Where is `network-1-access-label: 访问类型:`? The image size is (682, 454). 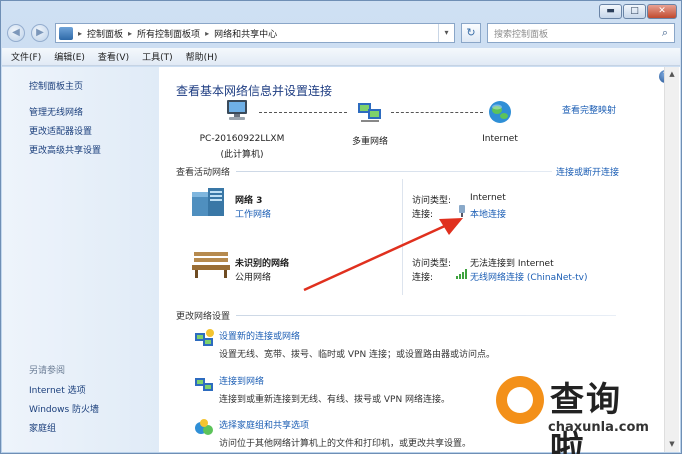 network-1-access-label: 访问类型: is located at coordinates (432, 201).